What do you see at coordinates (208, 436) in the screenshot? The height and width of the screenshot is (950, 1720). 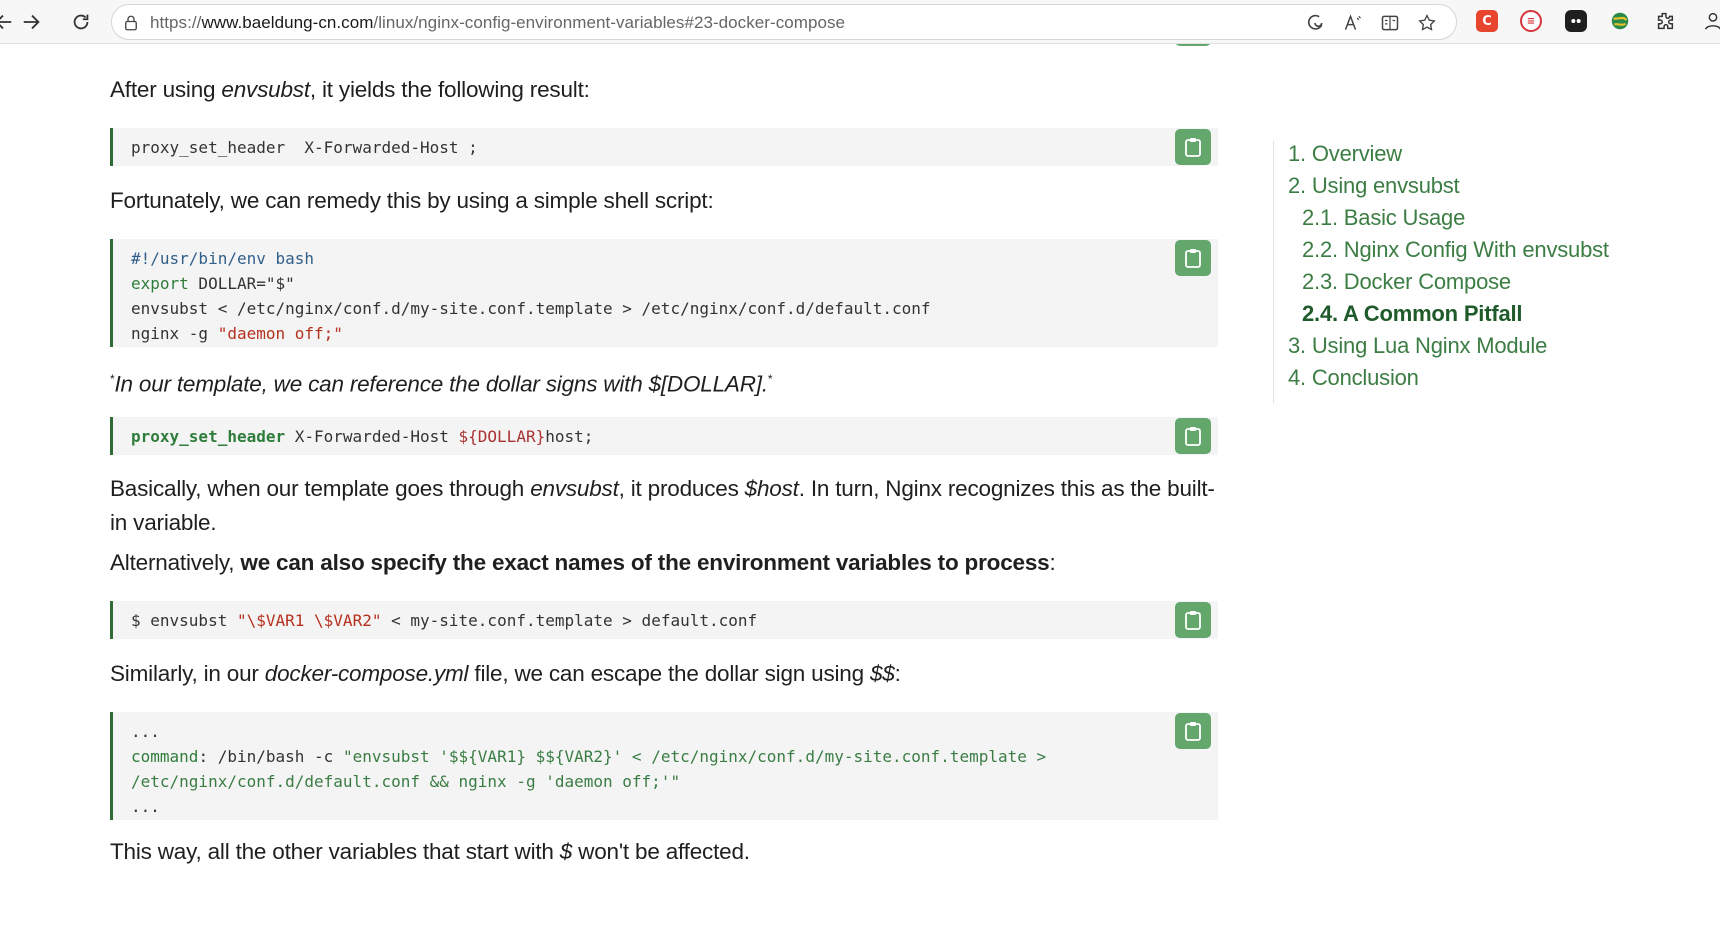 I see `code-keyword: proxy_set_header` at bounding box center [208, 436].